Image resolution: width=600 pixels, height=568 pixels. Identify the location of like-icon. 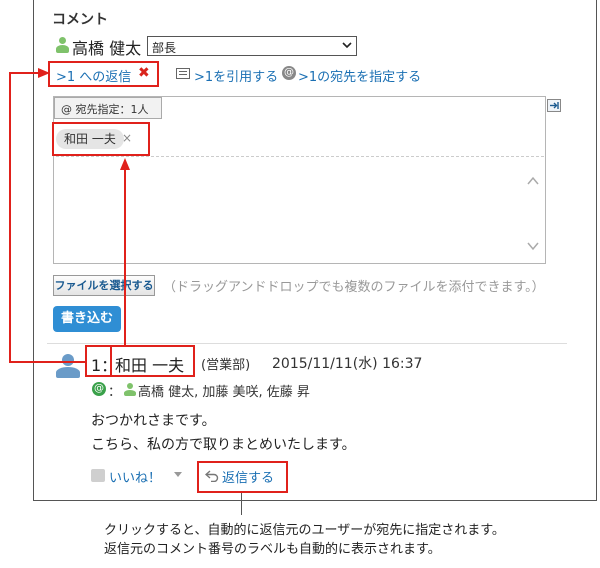
(98, 475).